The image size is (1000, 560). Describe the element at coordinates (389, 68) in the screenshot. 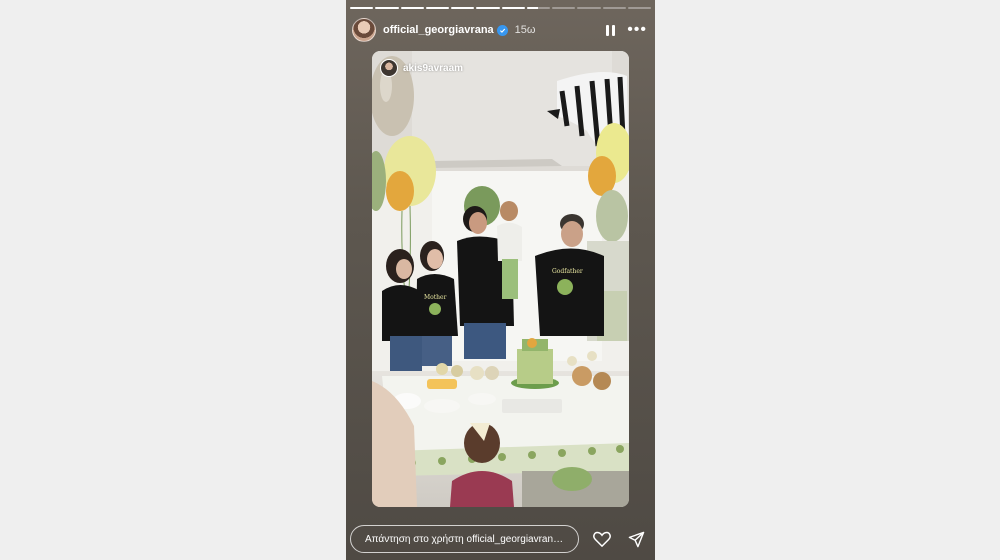

I see `repost-avatar` at that location.